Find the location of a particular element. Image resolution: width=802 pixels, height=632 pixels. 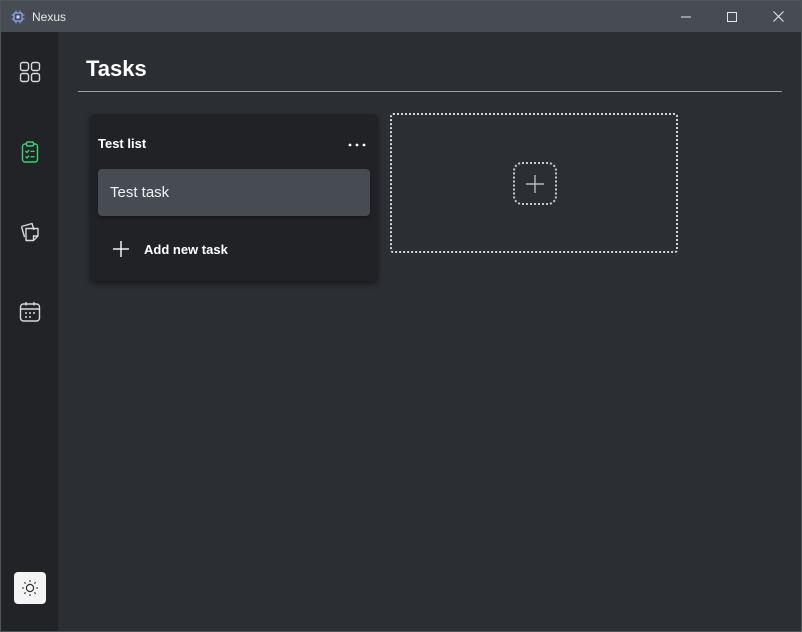

app-logo-icon is located at coordinates (18, 17).